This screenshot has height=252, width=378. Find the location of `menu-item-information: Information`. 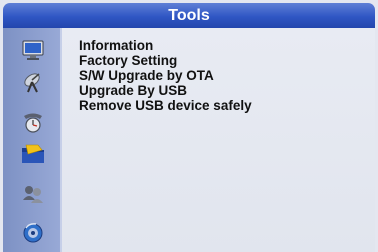

menu-item-information: Information is located at coordinates (165, 45).